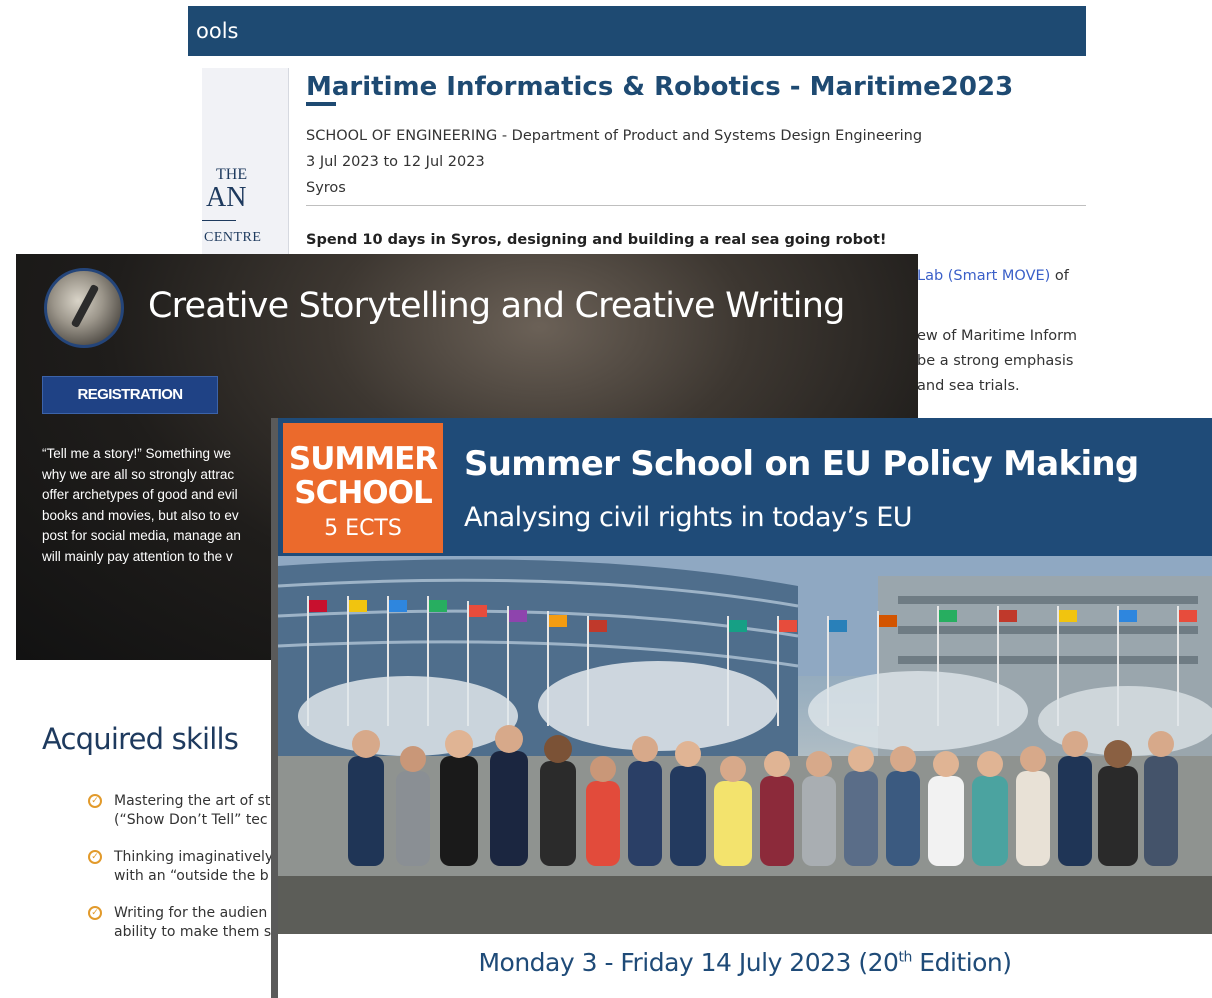  Describe the element at coordinates (321, 104) in the screenshot. I see `title-accent-bar` at that location.